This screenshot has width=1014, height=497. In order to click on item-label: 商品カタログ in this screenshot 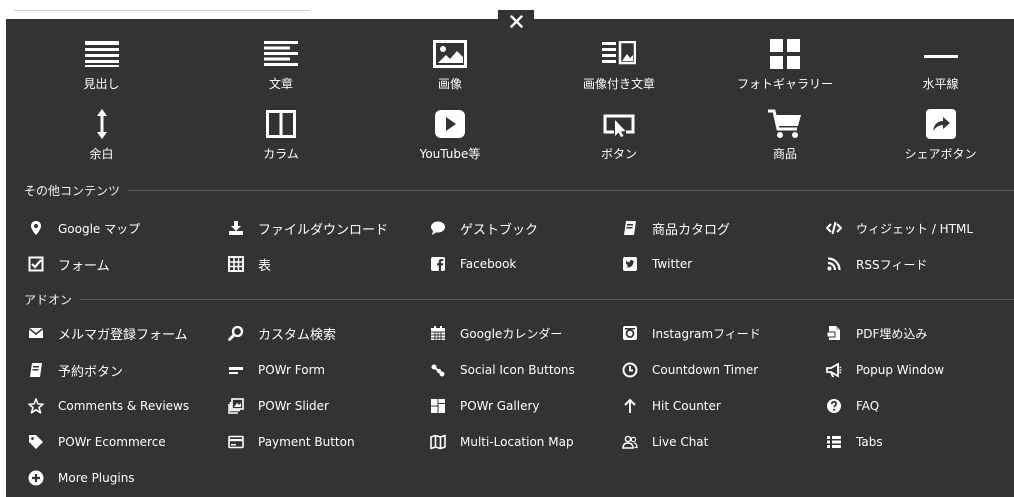, I will do `click(691, 230)`.